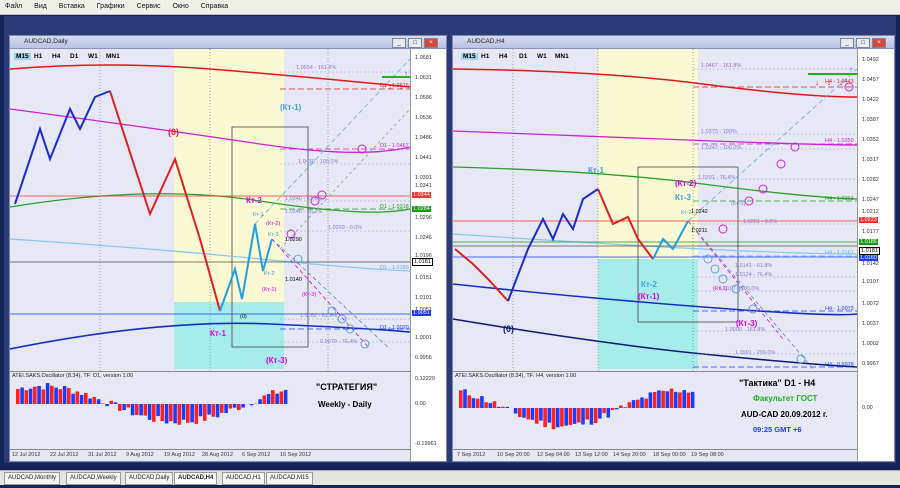 The image size is (900, 488). I want to click on menu-tools: Сервис, so click(149, 7).